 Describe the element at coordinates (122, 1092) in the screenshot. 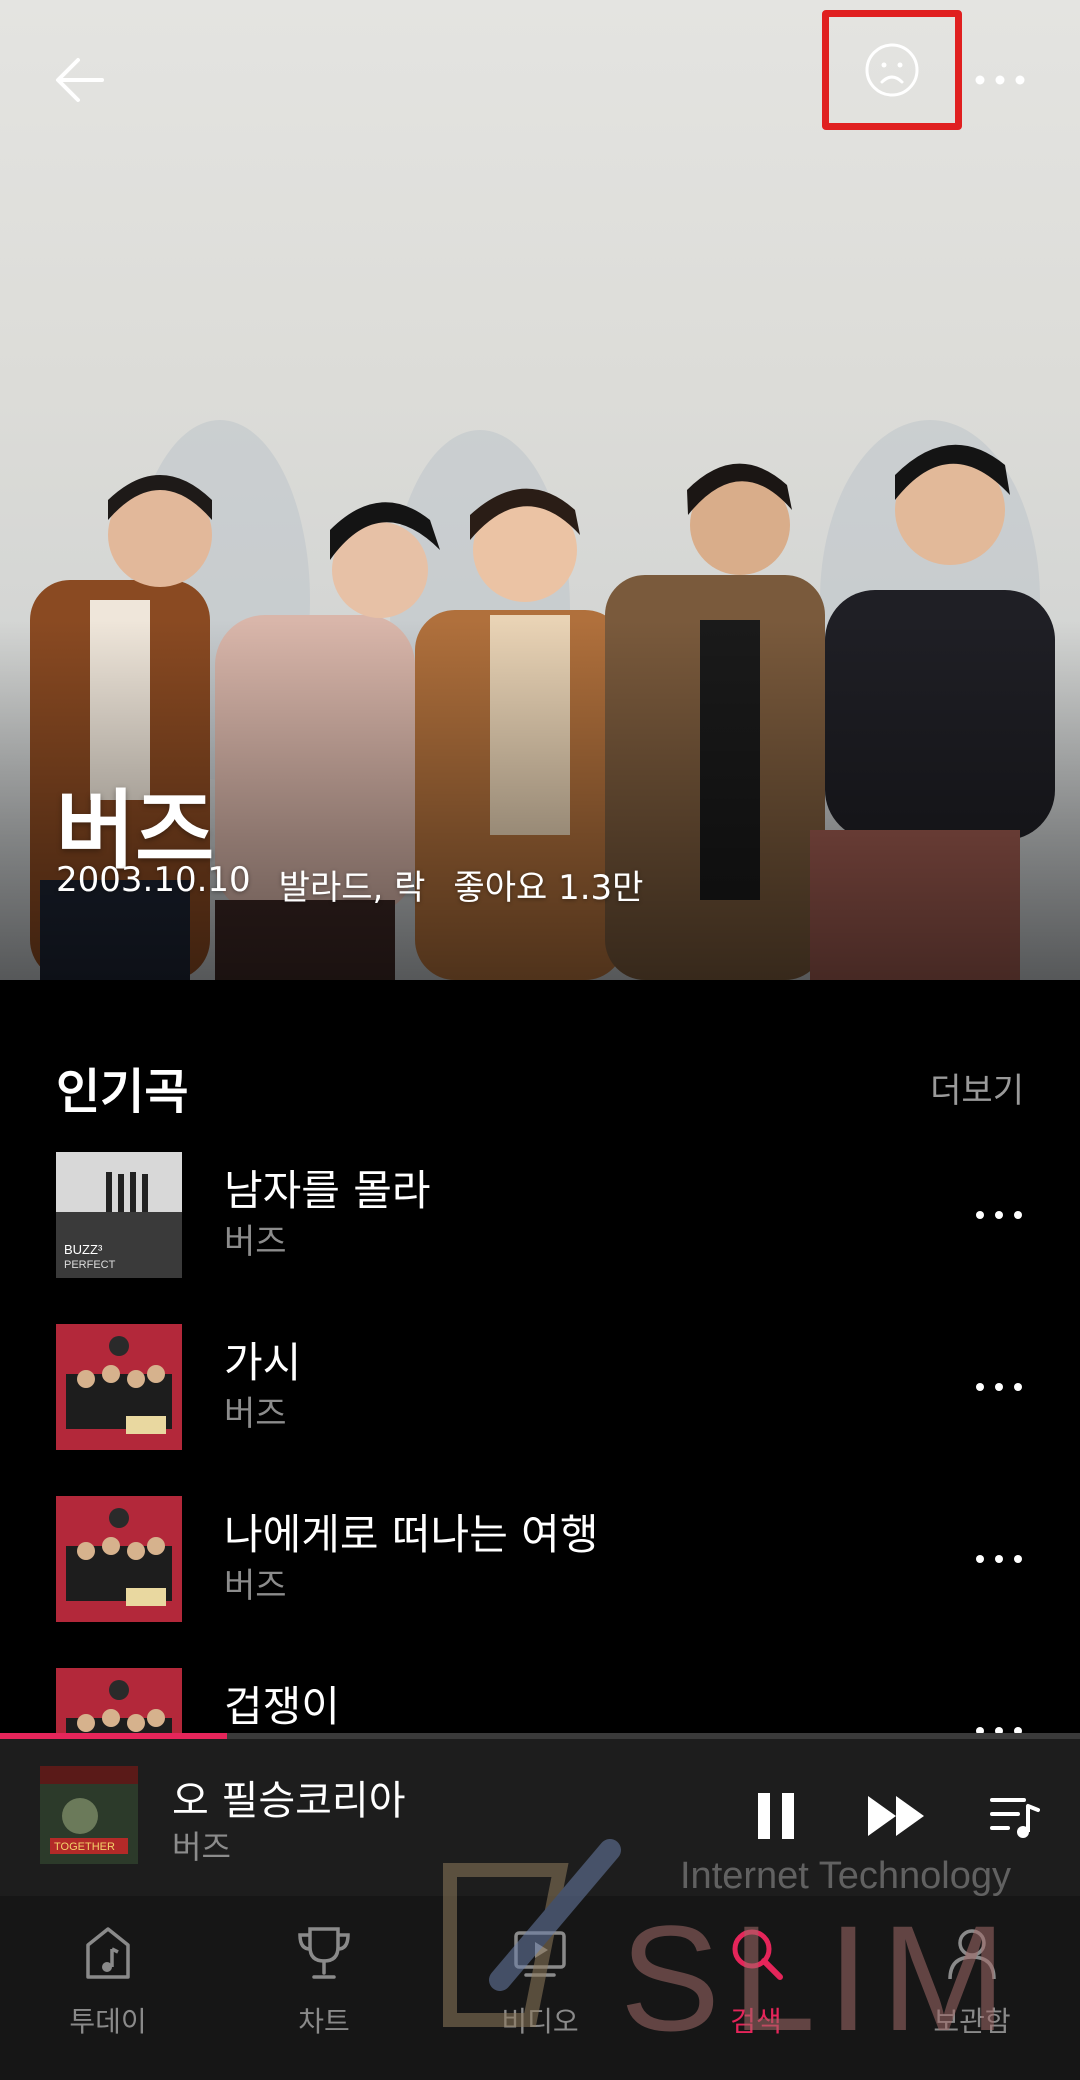

I see `section-title: 인기곡` at that location.